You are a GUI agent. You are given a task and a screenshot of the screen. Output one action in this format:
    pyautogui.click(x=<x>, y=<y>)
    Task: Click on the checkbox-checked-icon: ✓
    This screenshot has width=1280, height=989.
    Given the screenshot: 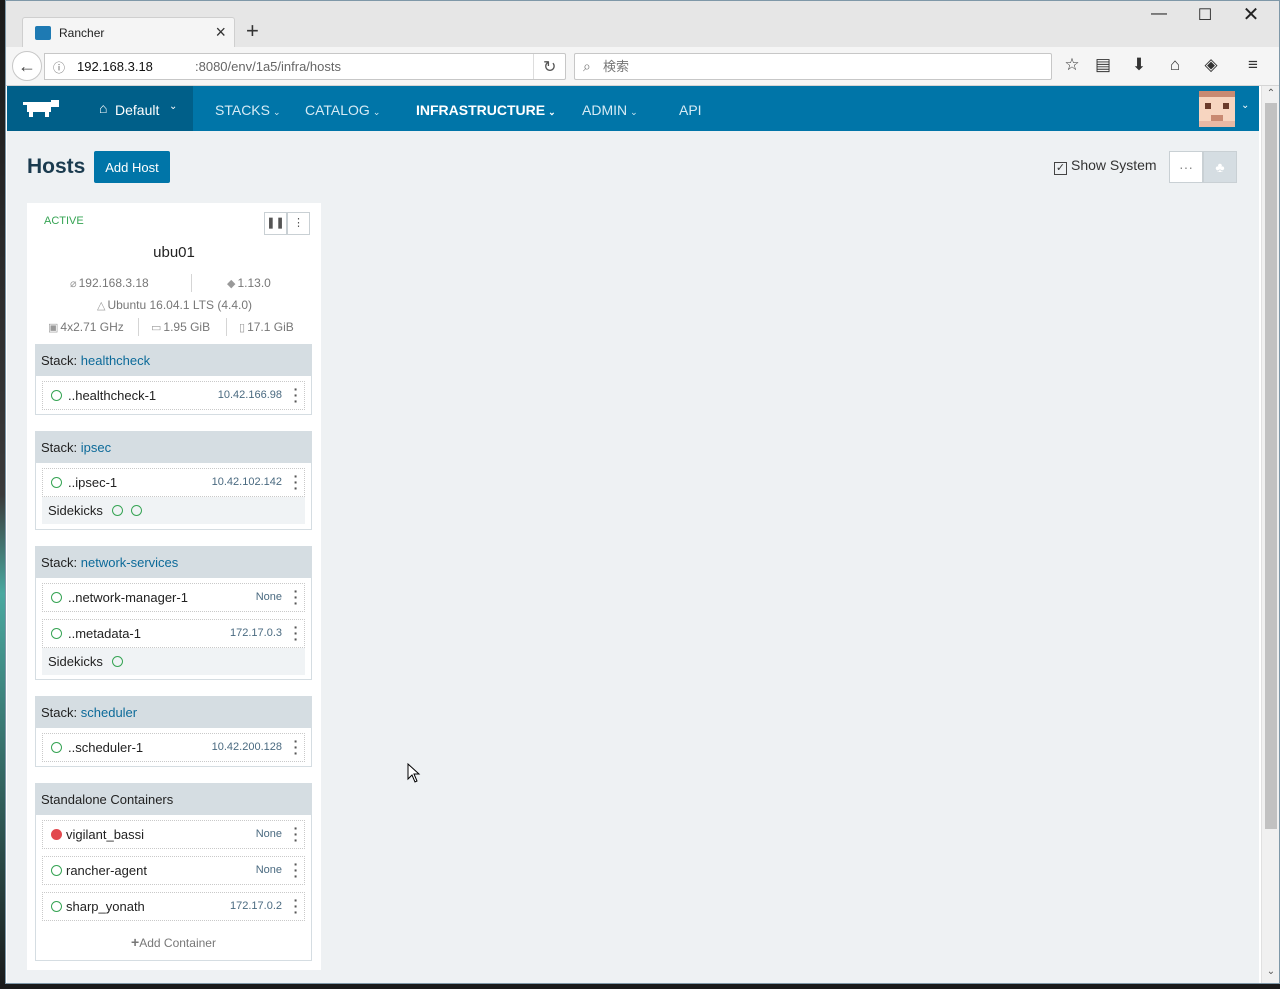 What is the action you would take?
    pyautogui.click(x=1060, y=168)
    